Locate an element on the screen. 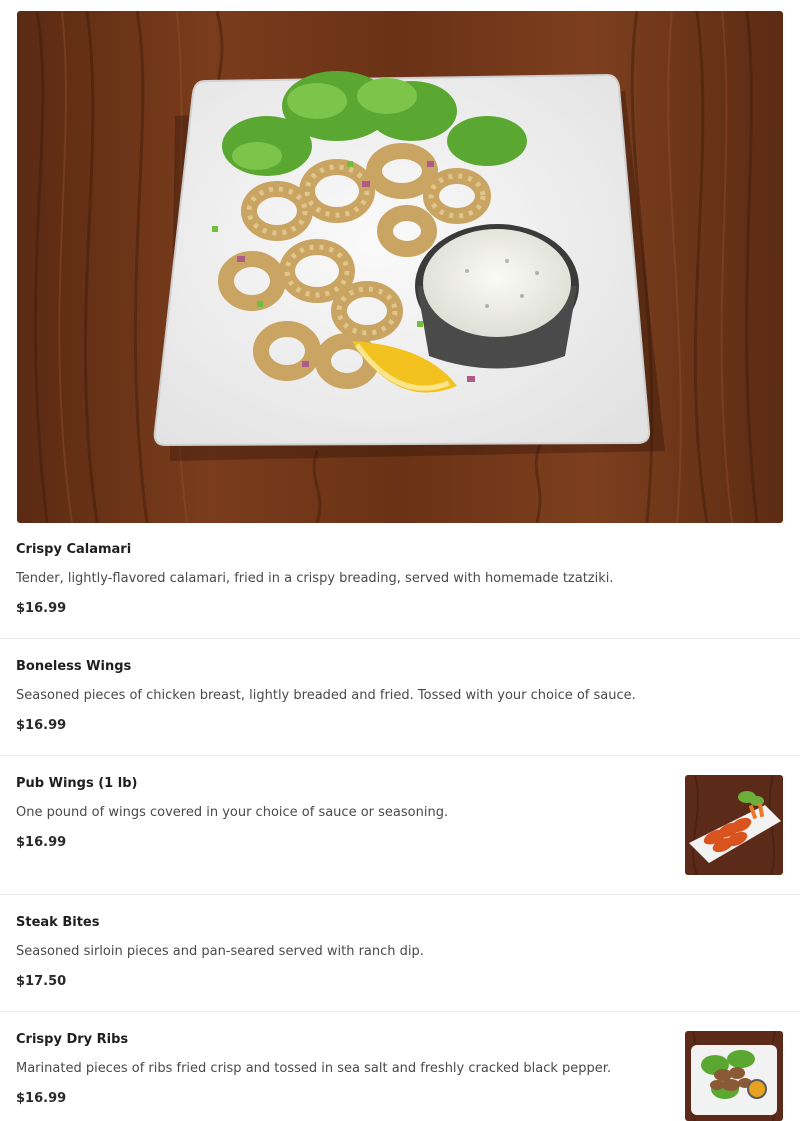  item-price: $17.50 is located at coordinates (41, 981).